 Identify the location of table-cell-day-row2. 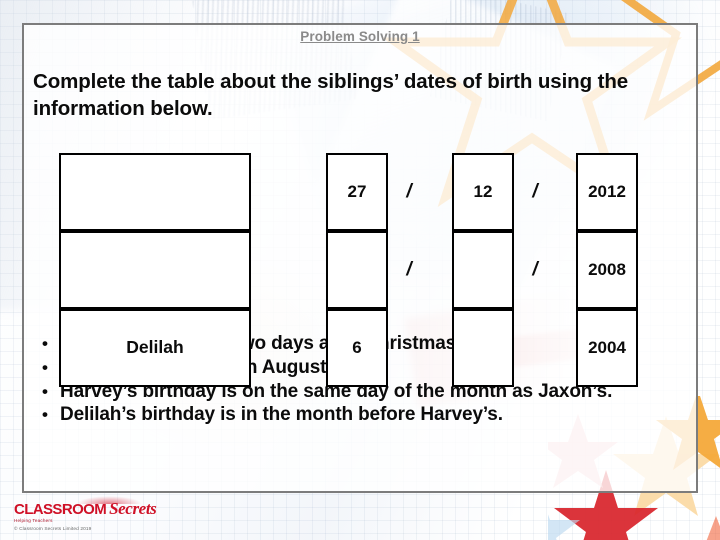
(357, 270).